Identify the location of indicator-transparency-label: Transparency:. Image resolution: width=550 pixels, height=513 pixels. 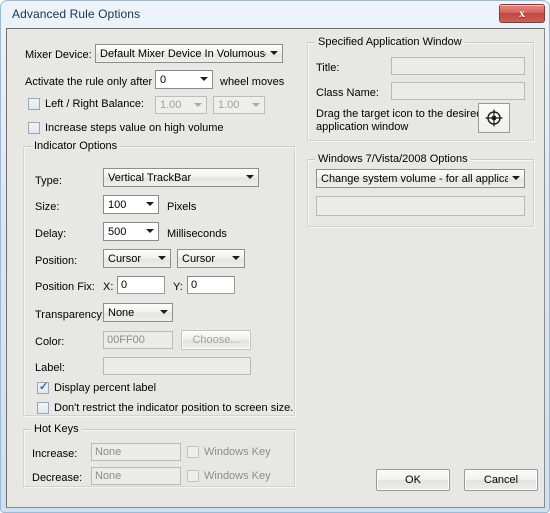
(70, 315).